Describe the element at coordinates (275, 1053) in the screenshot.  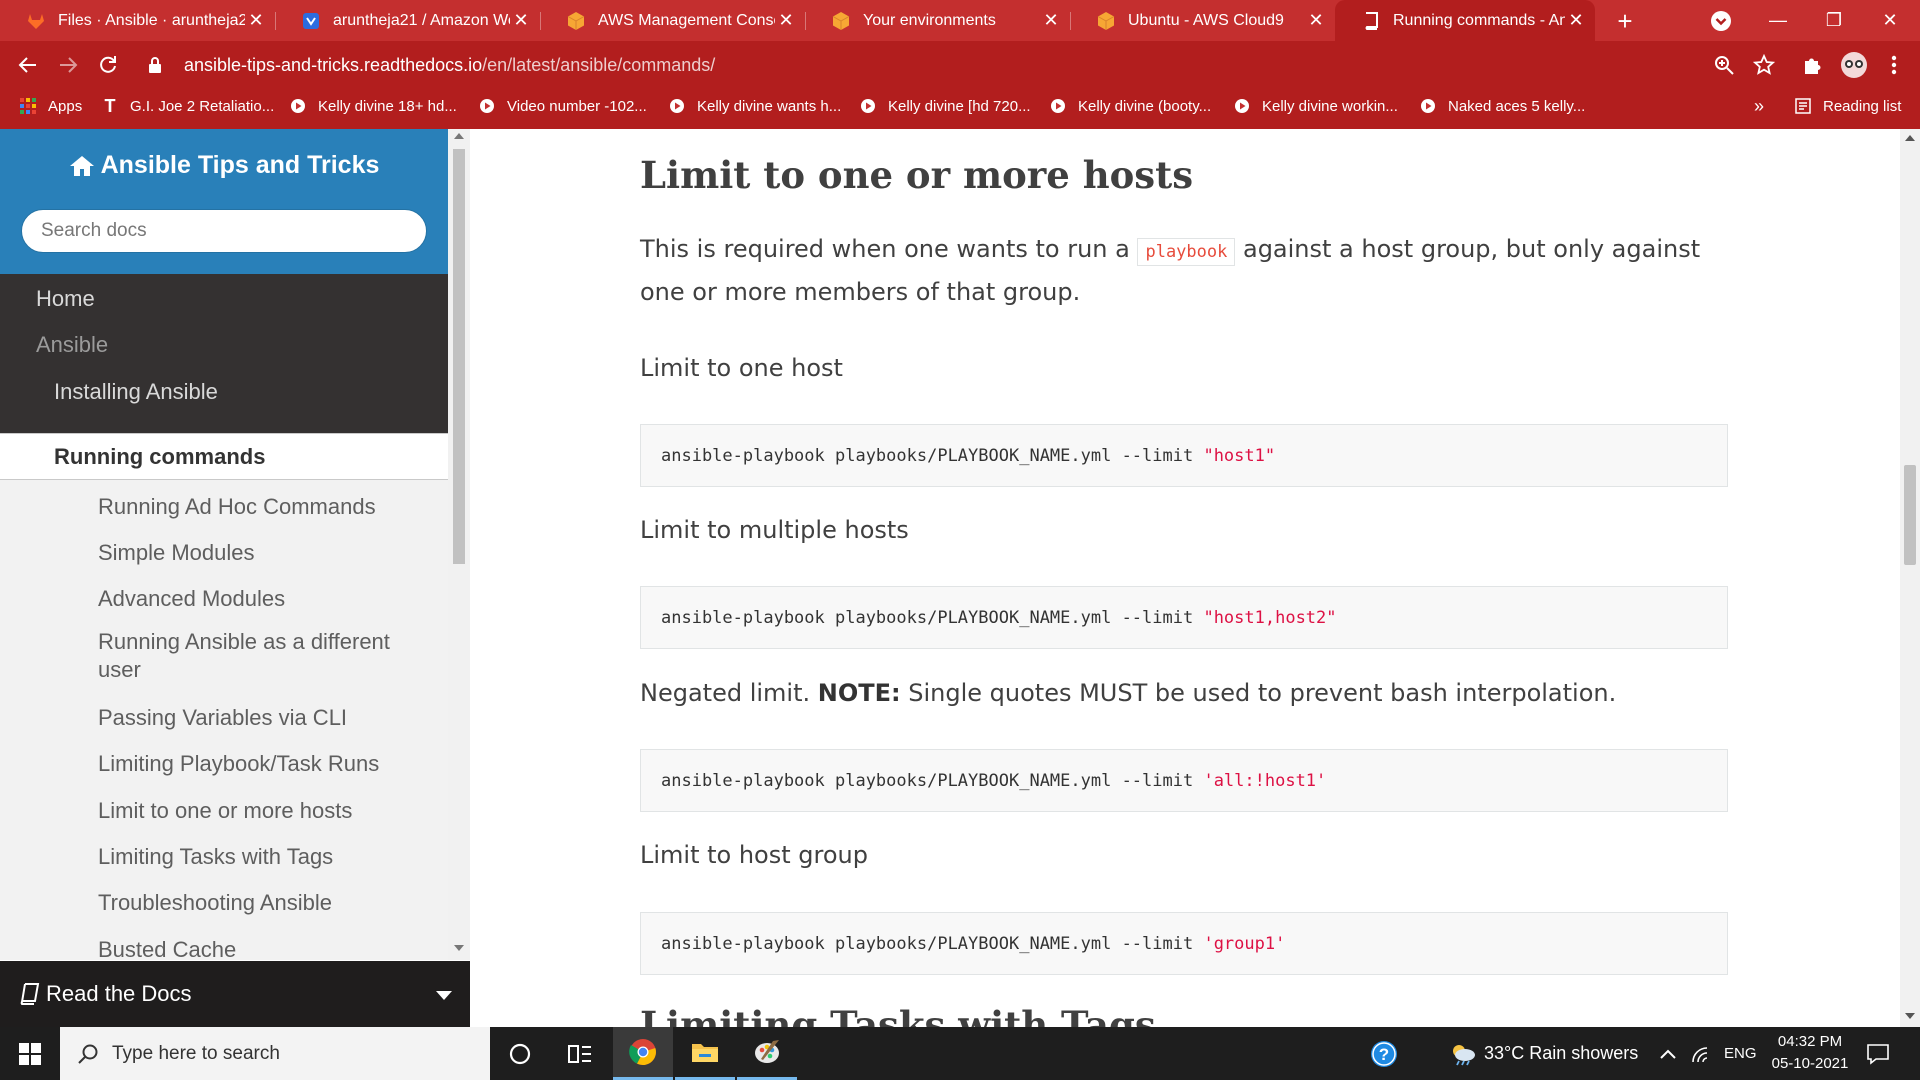
I see `taskbar-search-box: Type here to search` at that location.